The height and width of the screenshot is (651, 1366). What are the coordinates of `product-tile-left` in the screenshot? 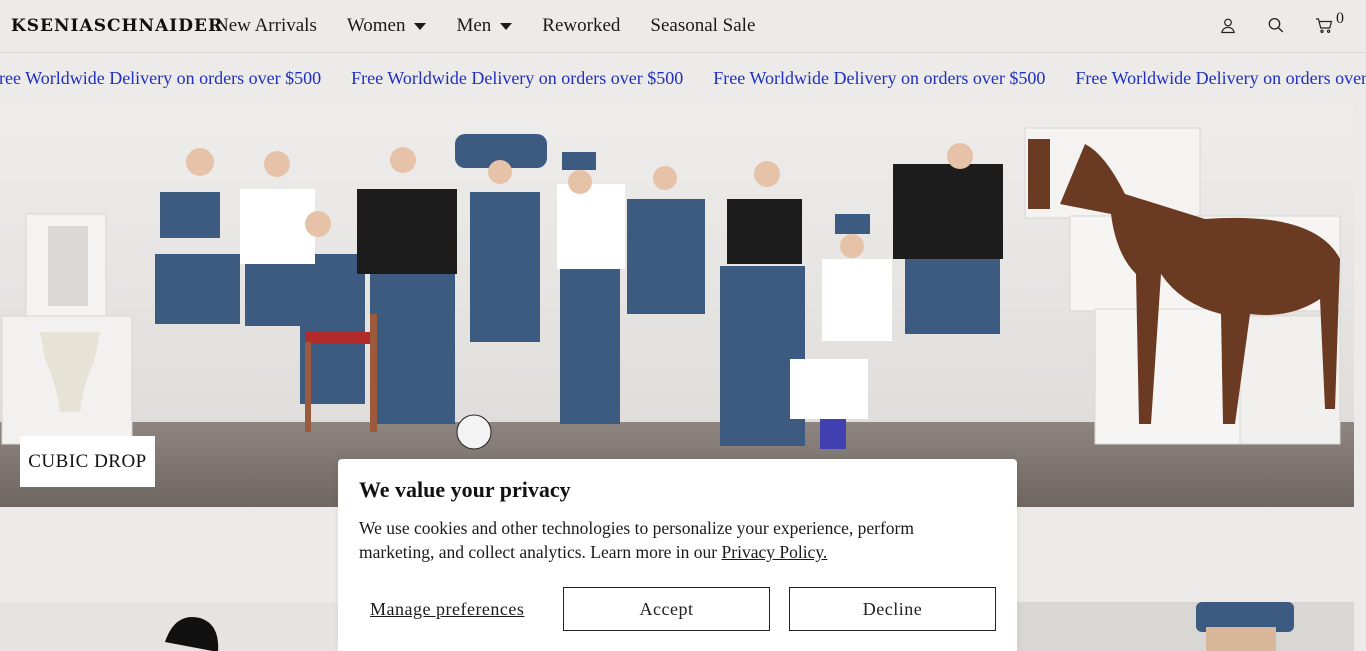 It's located at (169, 626).